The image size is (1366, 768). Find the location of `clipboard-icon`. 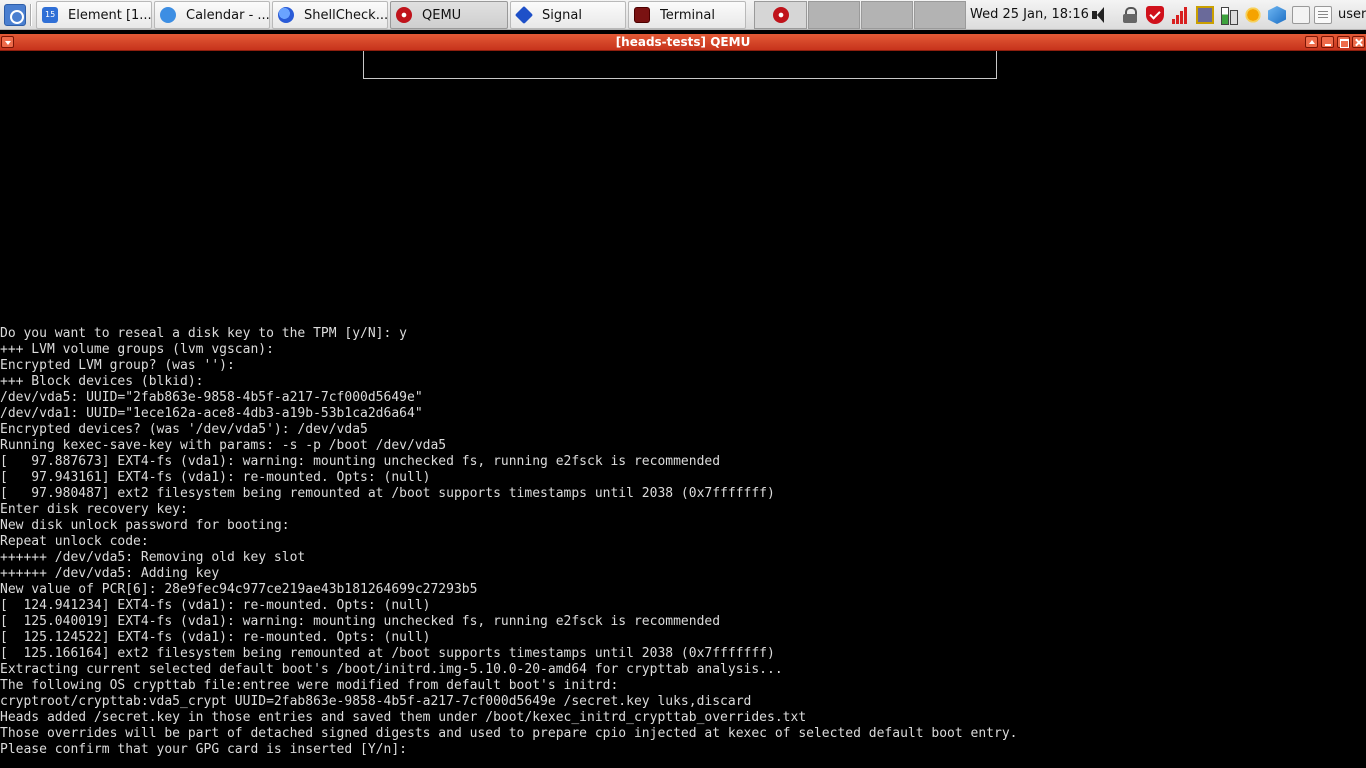

clipboard-icon is located at coordinates (1301, 15).